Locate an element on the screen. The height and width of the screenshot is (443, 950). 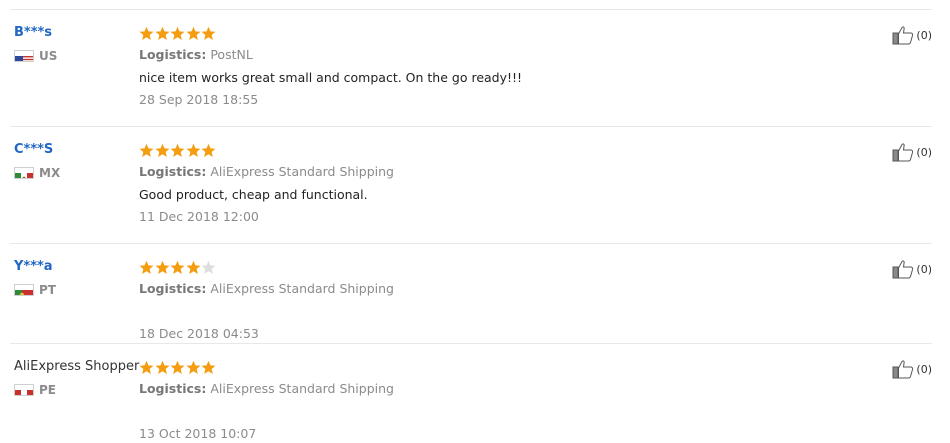
country-code: MX is located at coordinates (49, 173).